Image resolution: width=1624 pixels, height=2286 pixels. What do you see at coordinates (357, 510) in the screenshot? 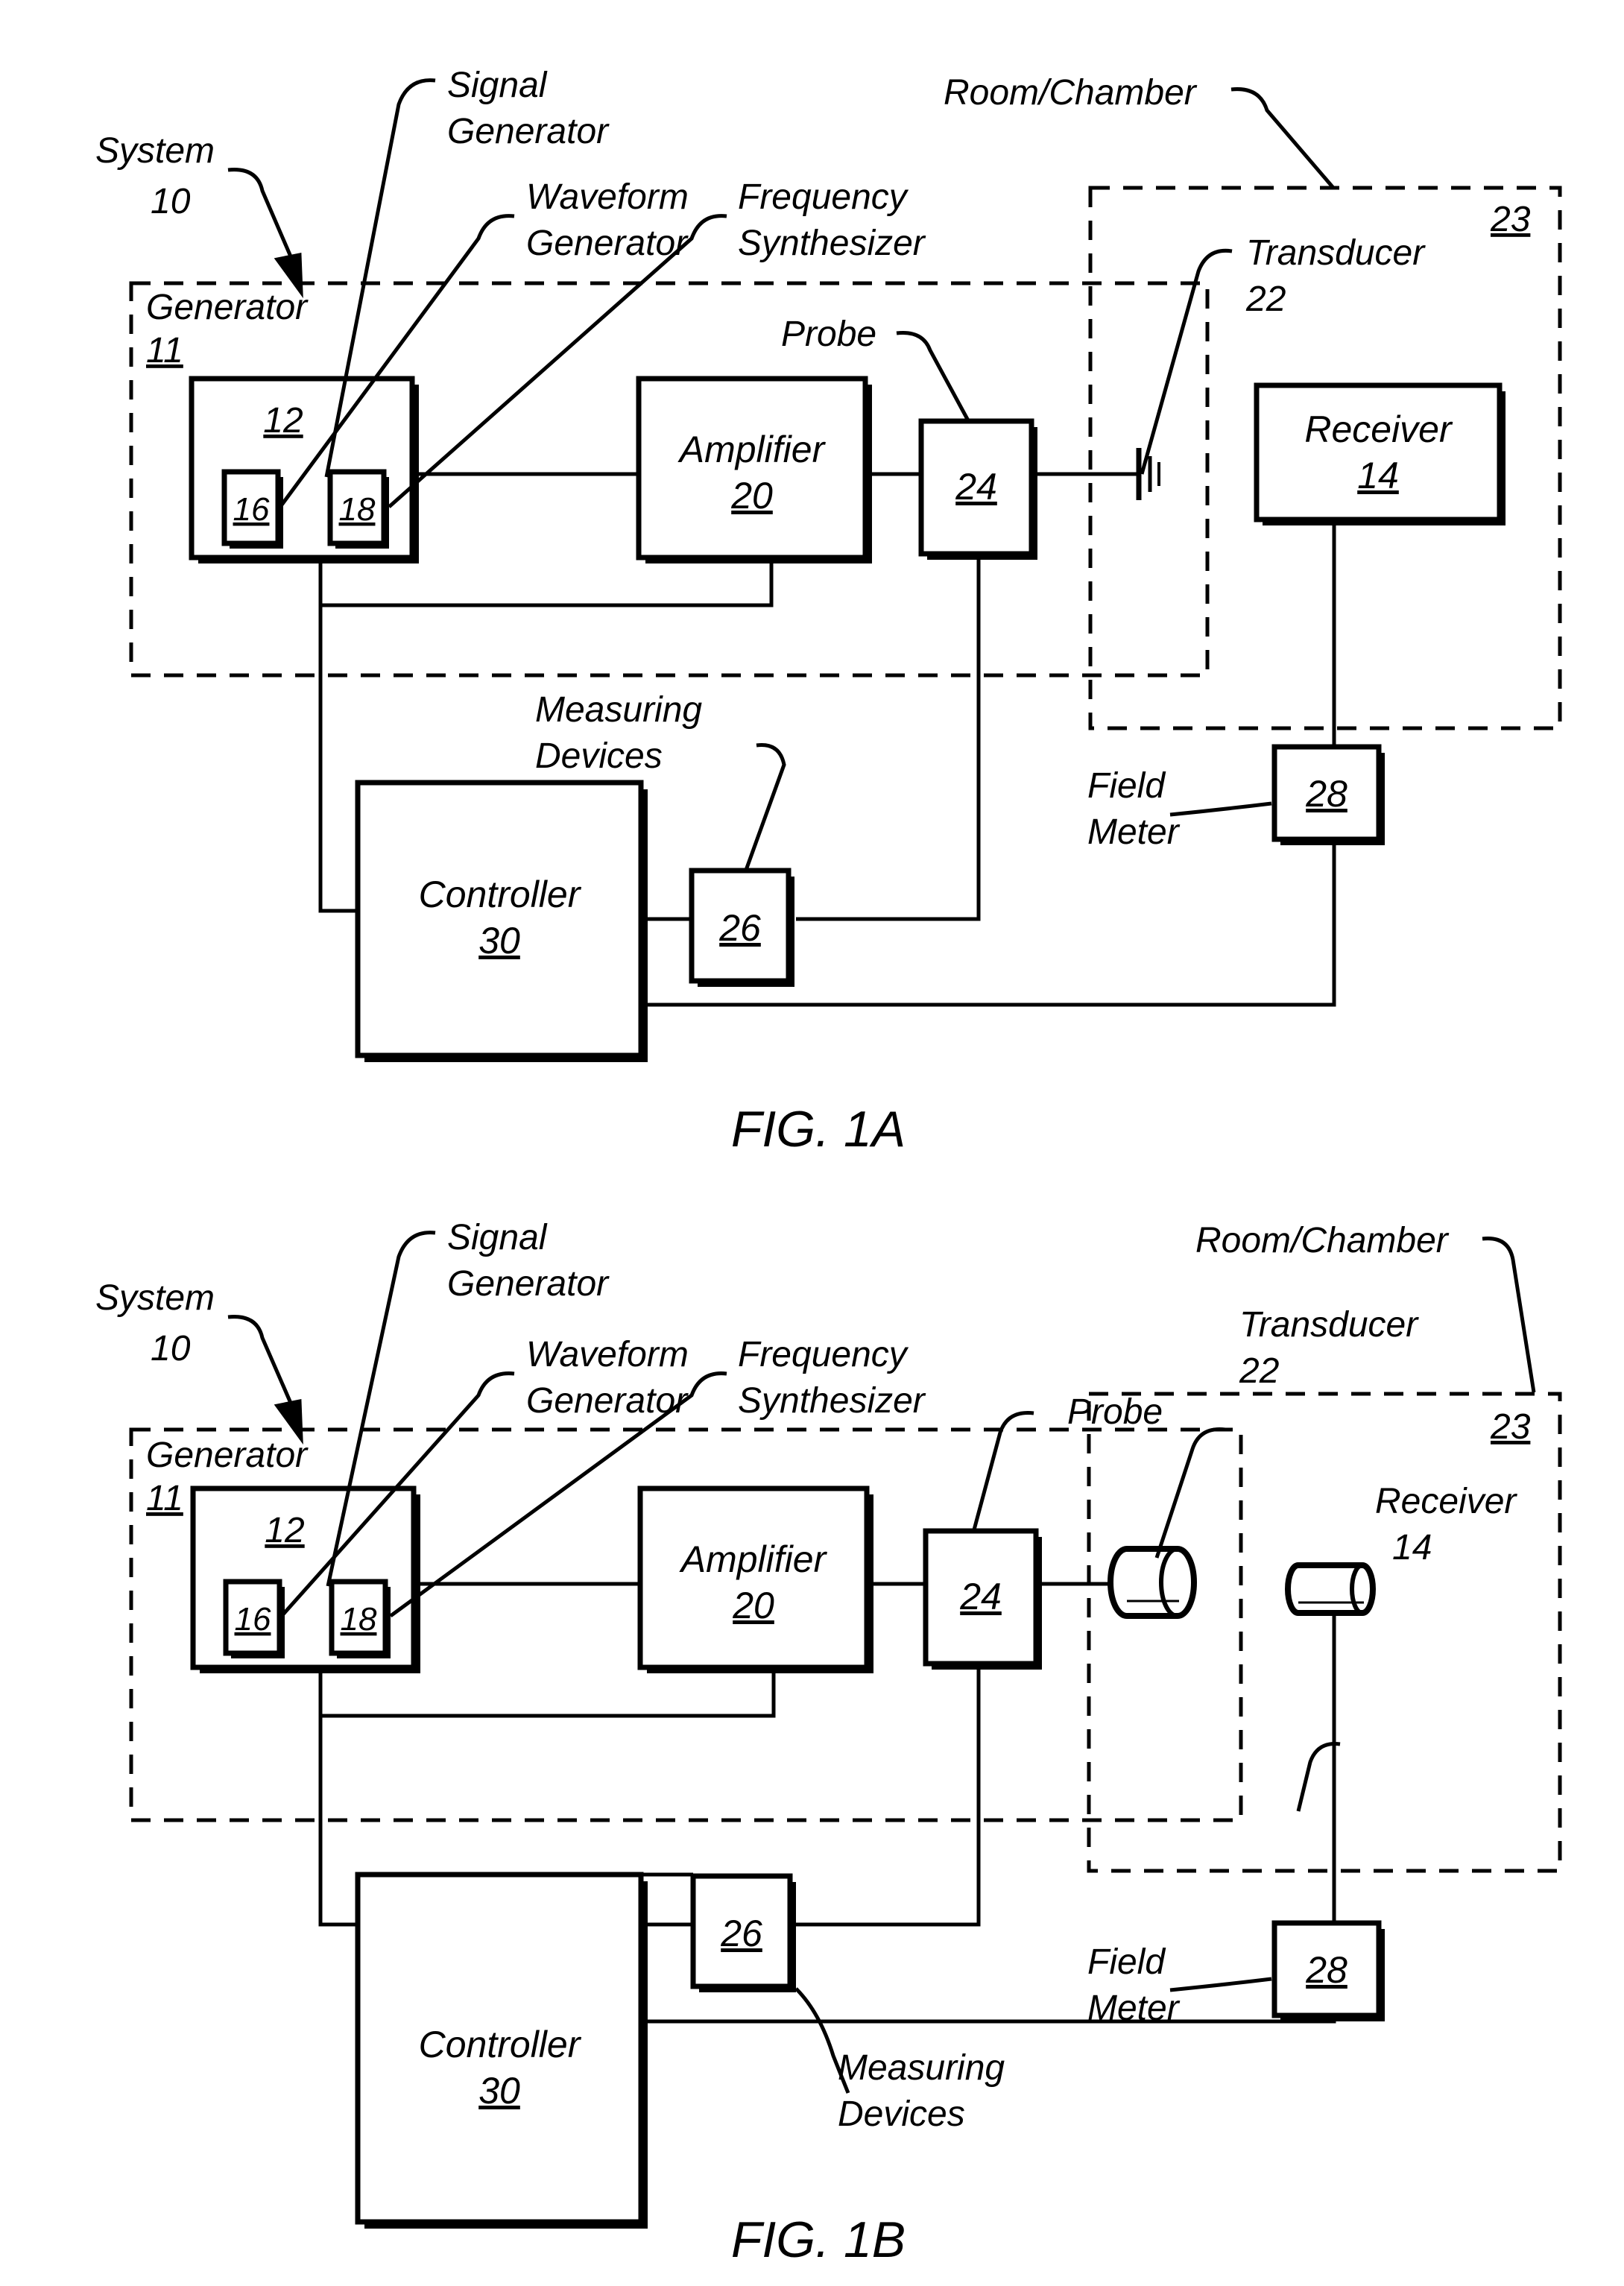
I see `ref-18-a: 18` at bounding box center [357, 510].